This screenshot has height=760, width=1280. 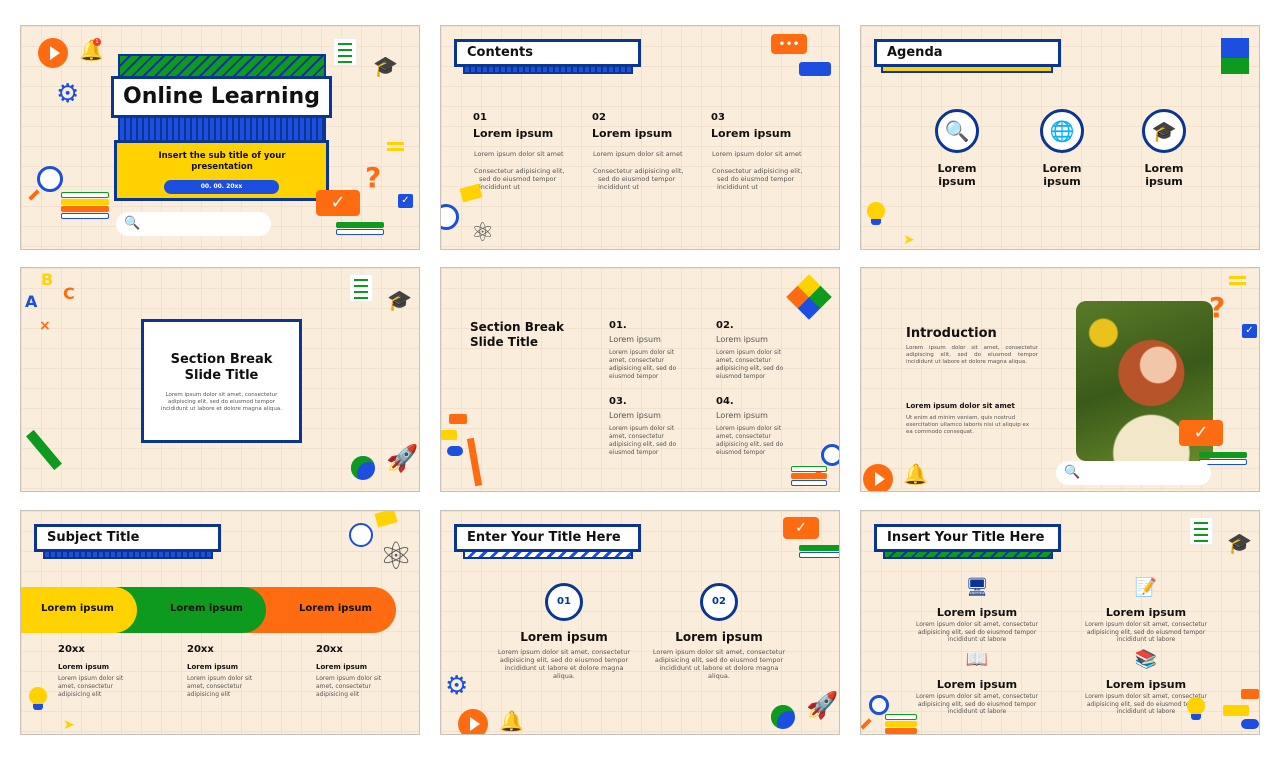 What do you see at coordinates (725, 401) in the screenshot?
I see `item-number: 04.` at bounding box center [725, 401].